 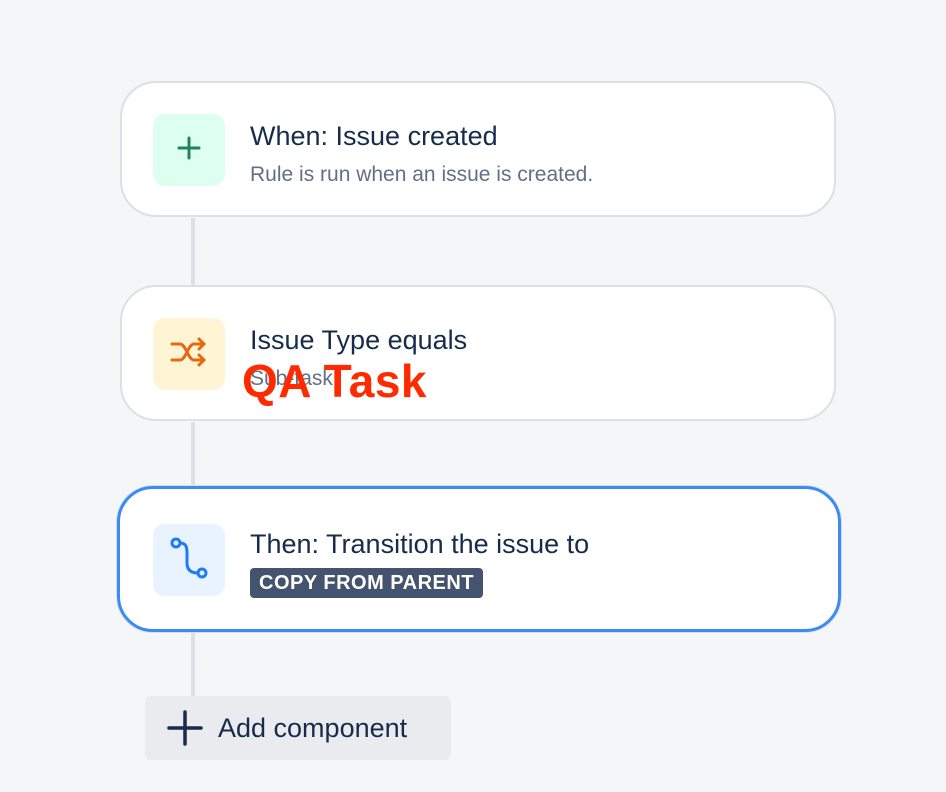 I want to click on shuffle-icon, so click(x=189, y=354).